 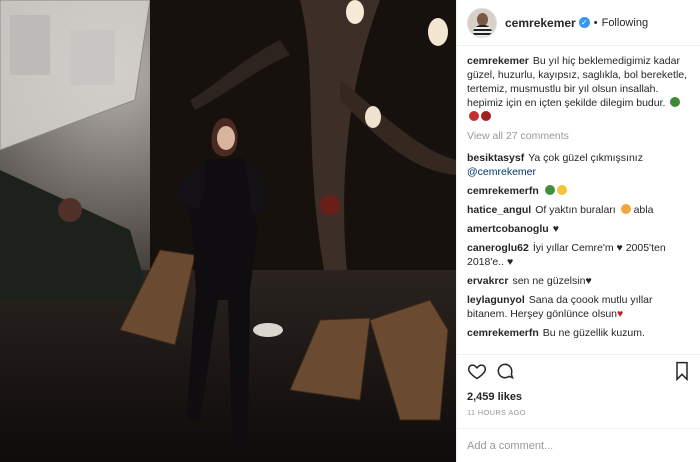 What do you see at coordinates (482, 22) in the screenshot?
I see `avatar` at bounding box center [482, 22].